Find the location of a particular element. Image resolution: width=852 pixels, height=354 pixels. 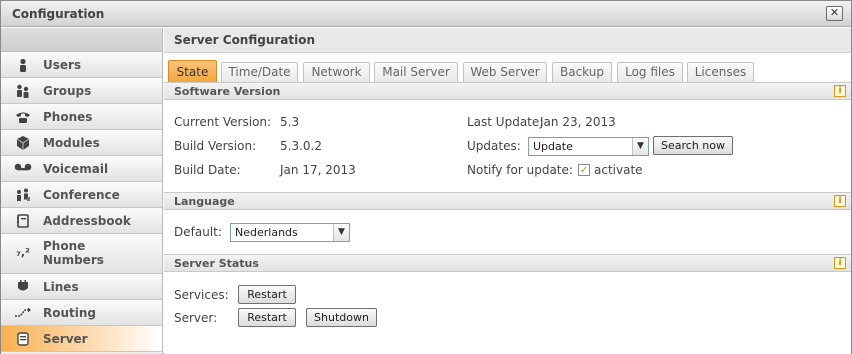

sidebar-item-users: Users is located at coordinates (81, 65).